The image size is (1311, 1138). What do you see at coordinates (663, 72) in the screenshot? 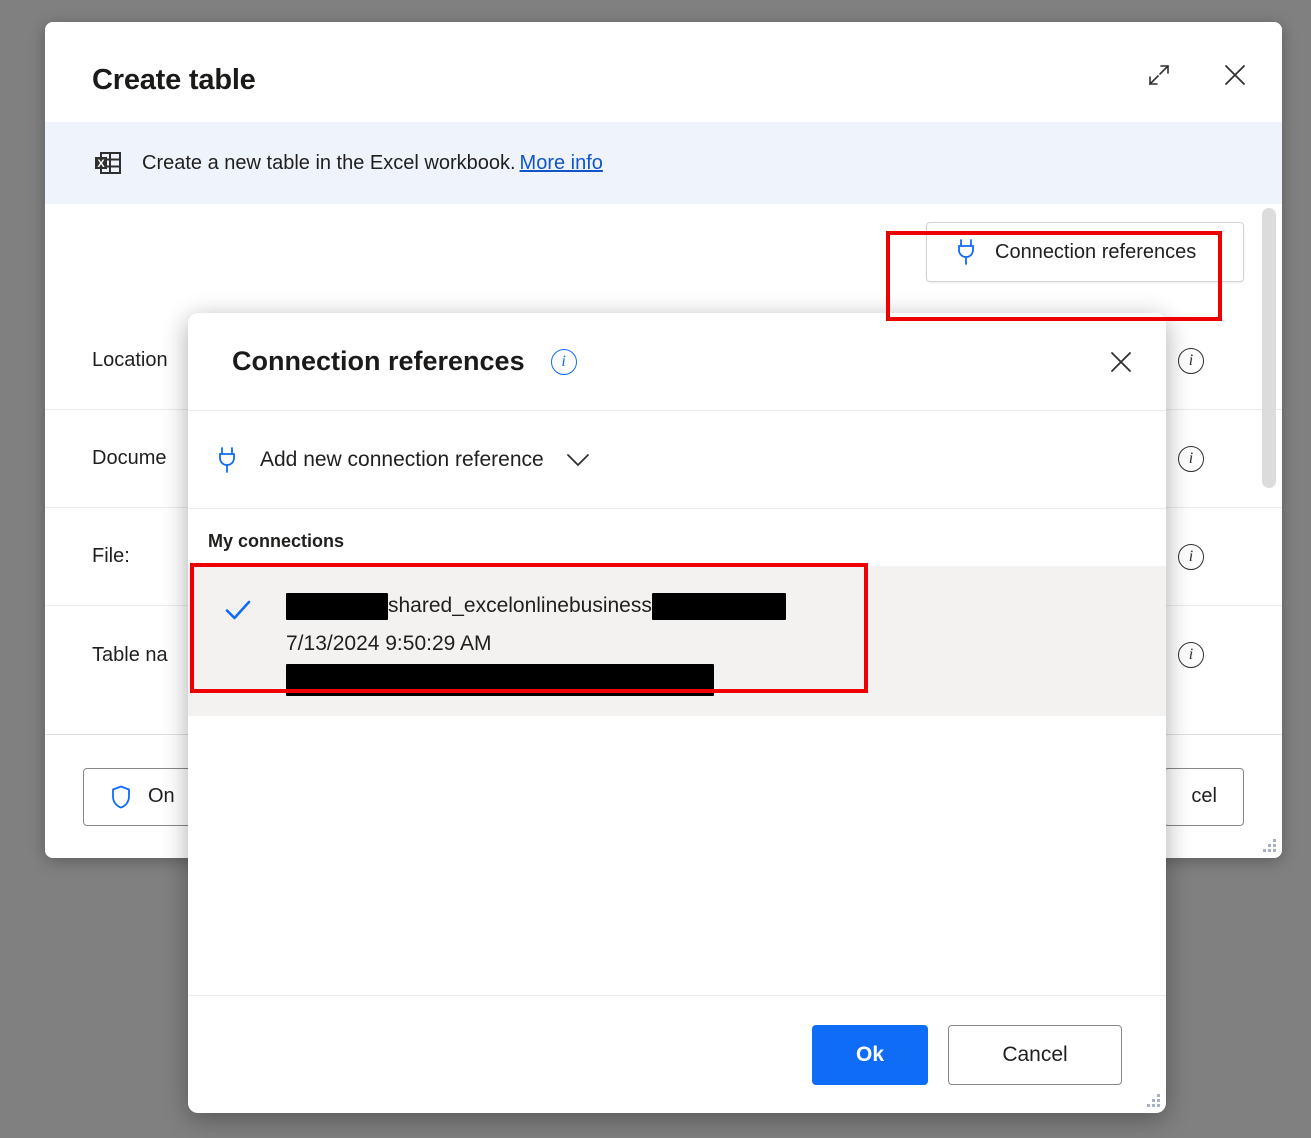
I see `window-header: Create table` at bounding box center [663, 72].